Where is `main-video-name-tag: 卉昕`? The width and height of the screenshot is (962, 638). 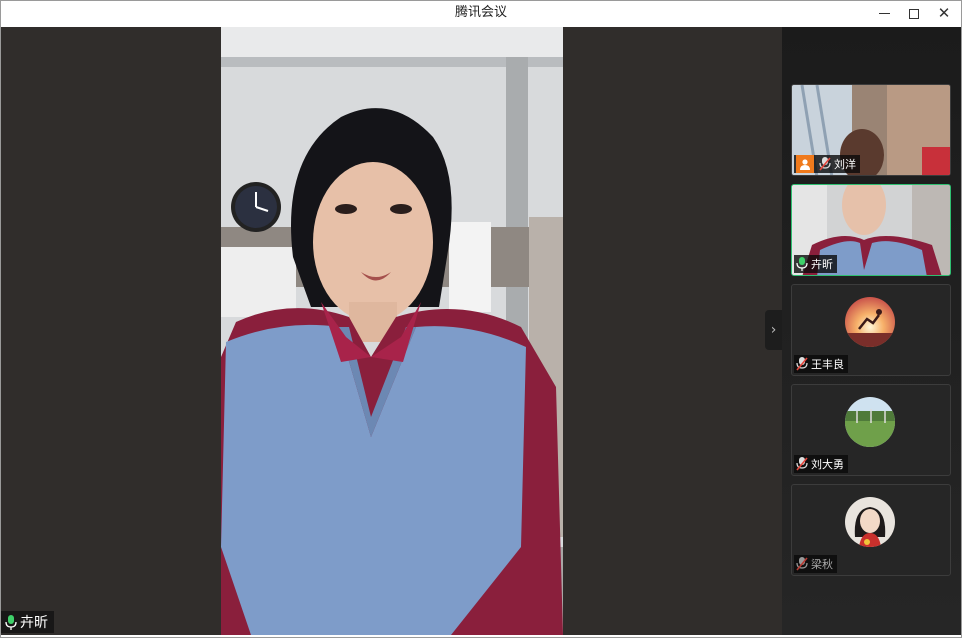 main-video-name-tag: 卉昕 is located at coordinates (27, 622).